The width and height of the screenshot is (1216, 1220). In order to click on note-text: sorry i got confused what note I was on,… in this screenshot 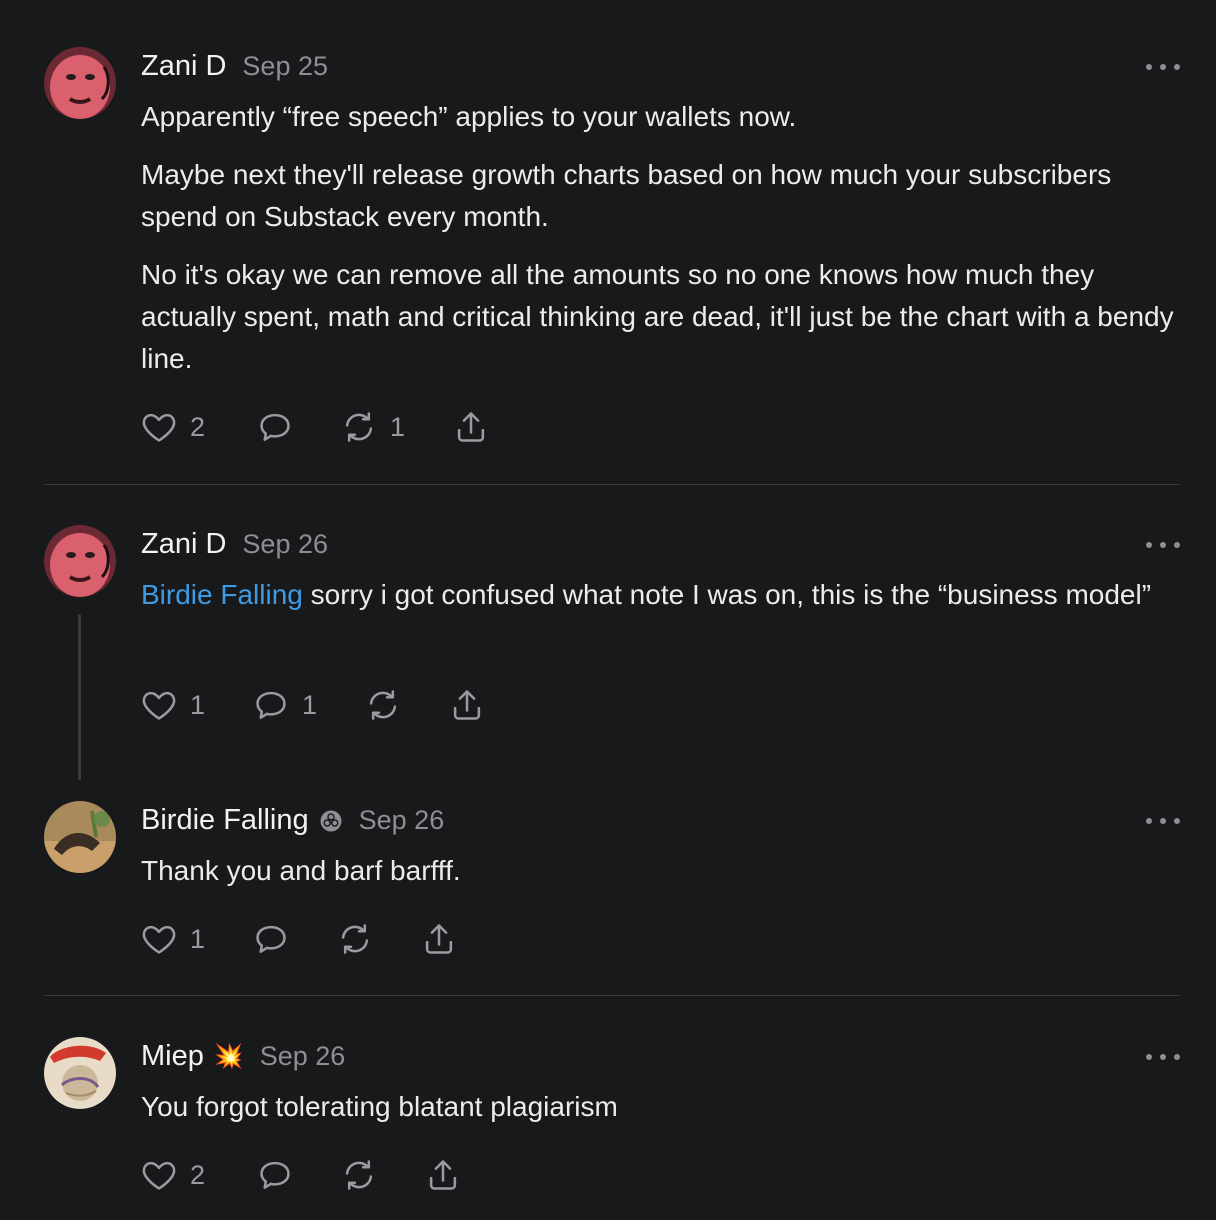, I will do `click(727, 594)`.